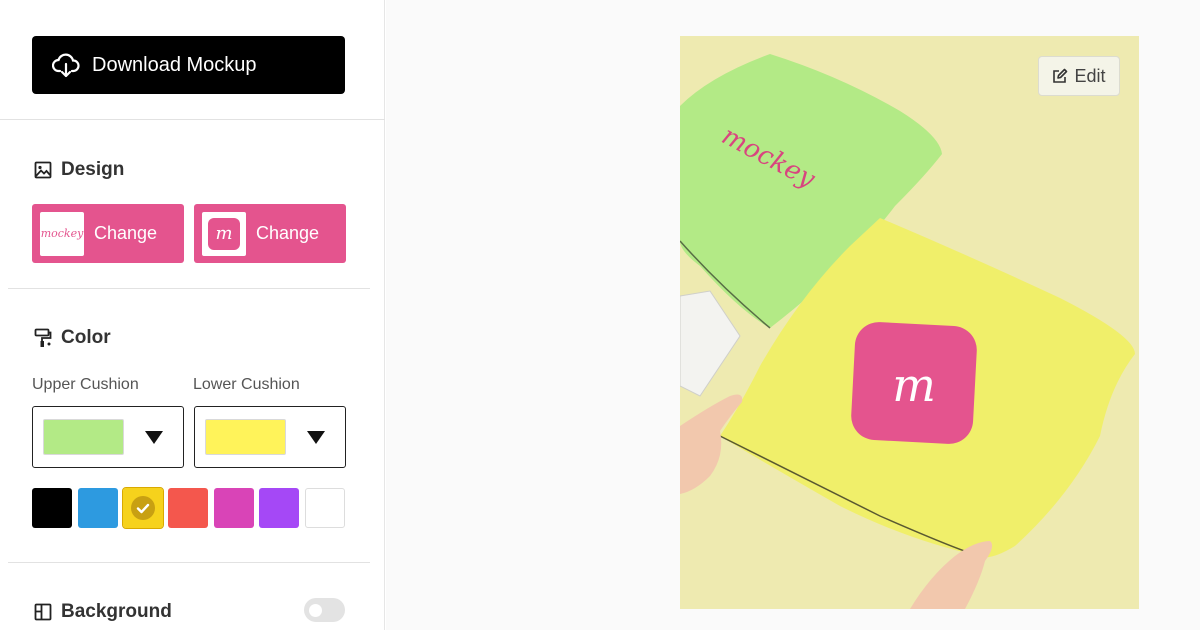 Image resolution: width=1200 pixels, height=630 pixels. I want to click on color-section-title: Color, so click(72, 338).